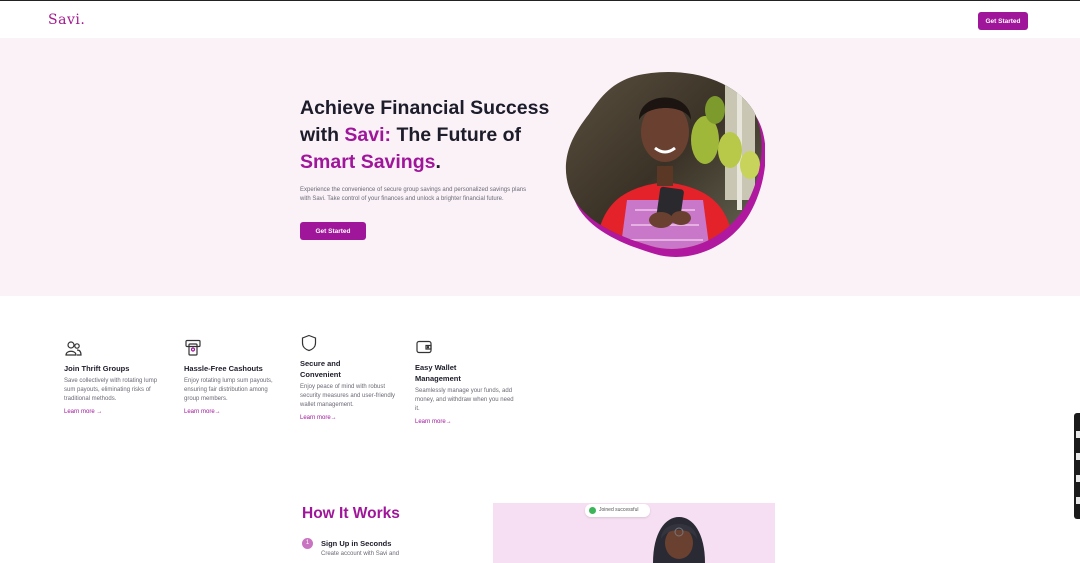 This screenshot has width=1080, height=563. What do you see at coordinates (368, 135) in the screenshot?
I see `hero-title-brand: Savi:` at bounding box center [368, 135].